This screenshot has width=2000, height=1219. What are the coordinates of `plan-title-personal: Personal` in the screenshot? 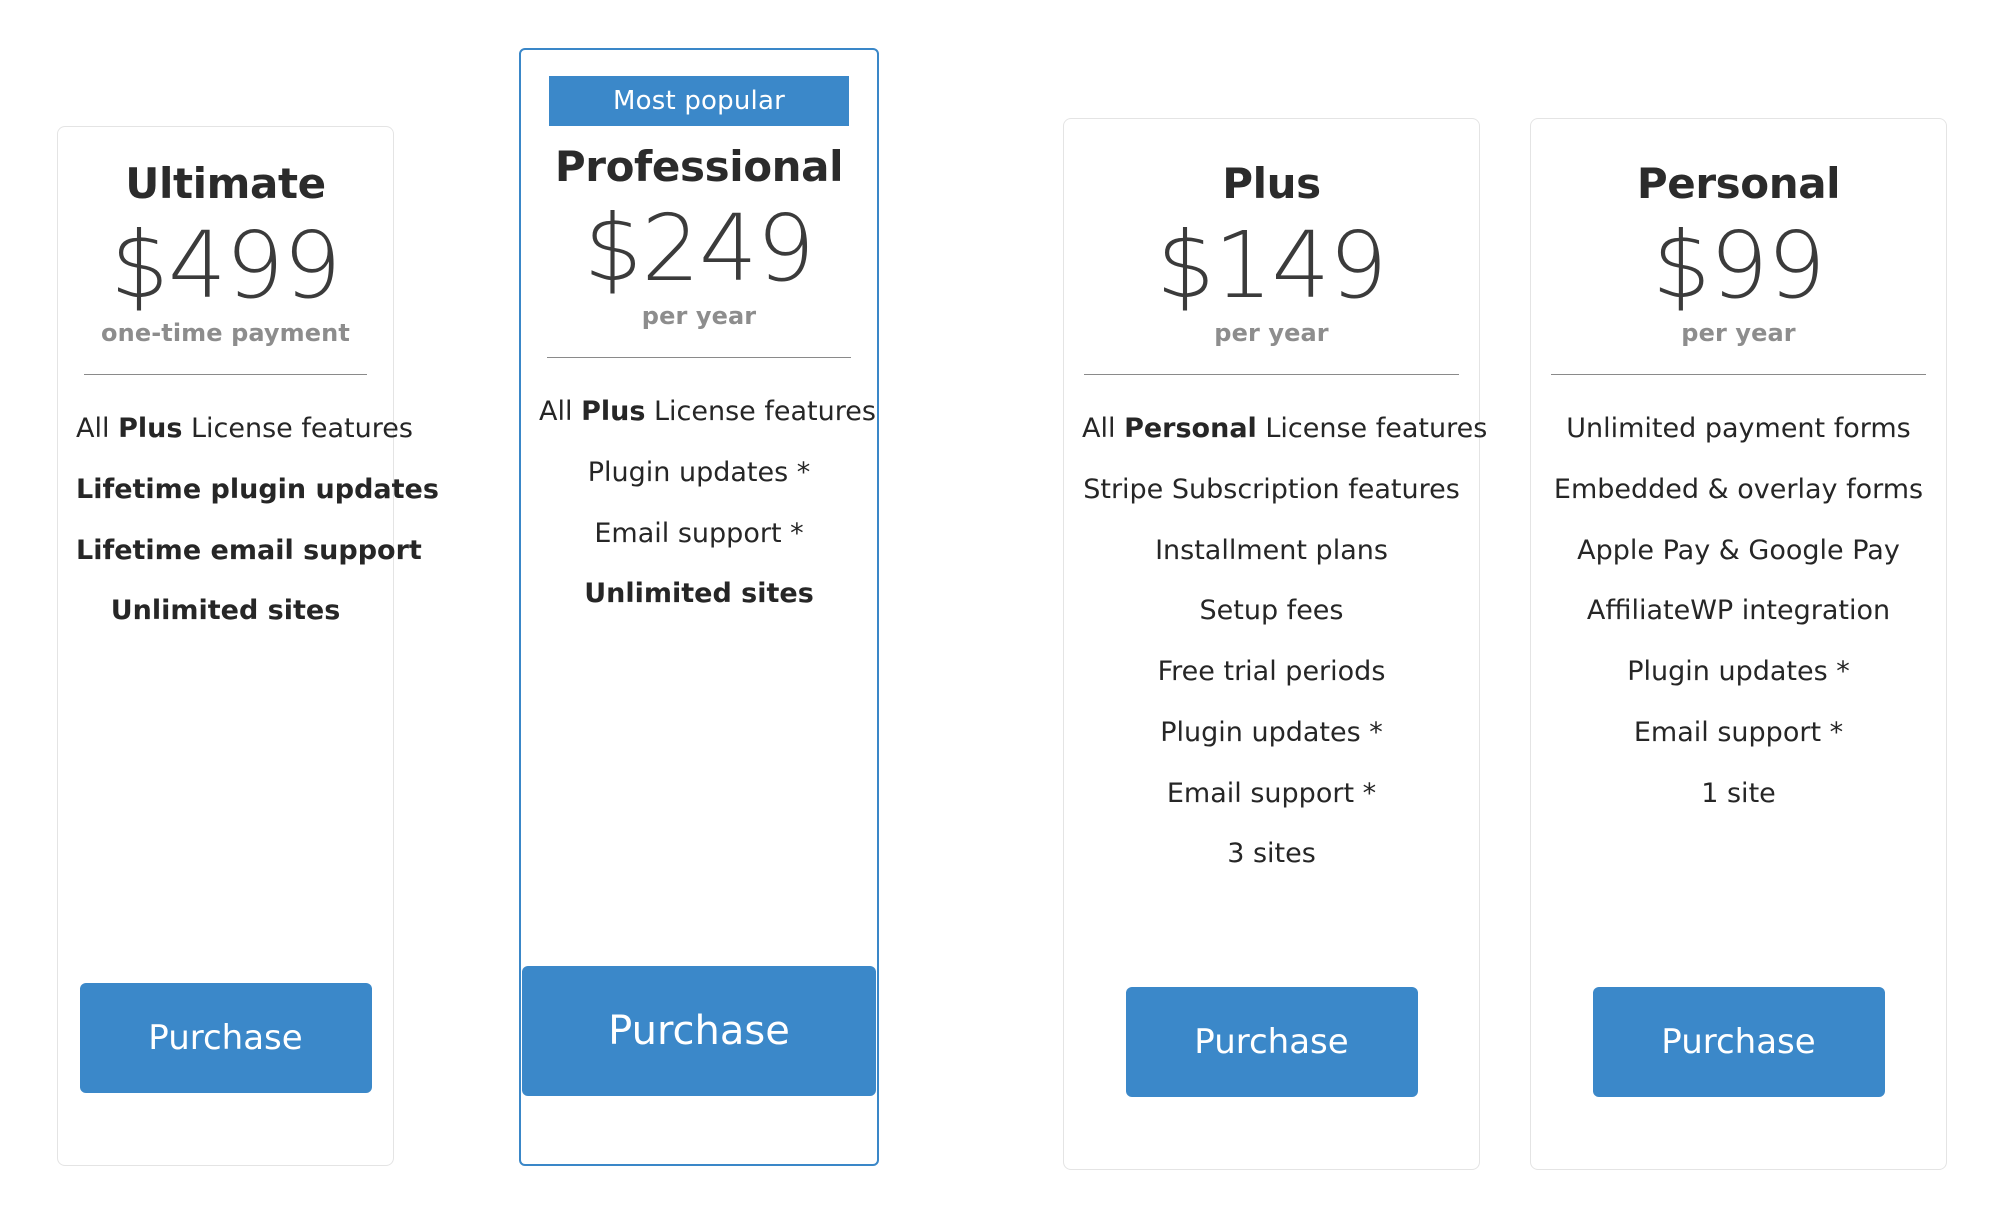 It's located at (1738, 183).